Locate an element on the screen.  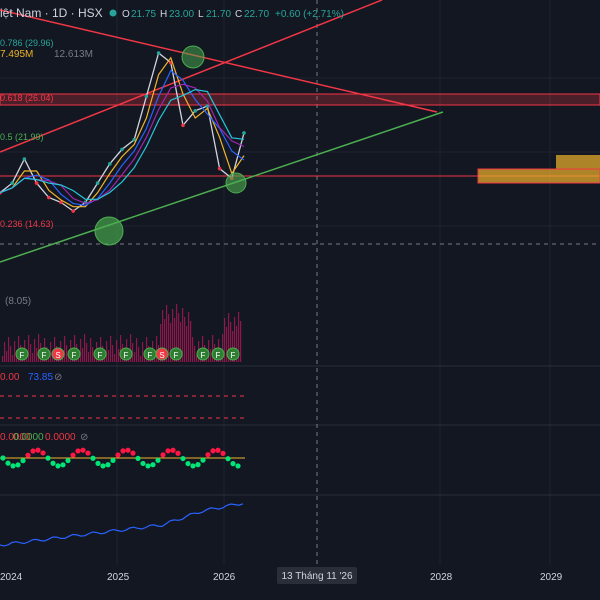
fib-05-label: 0.5 (21.99) is located at coordinates (22, 137).